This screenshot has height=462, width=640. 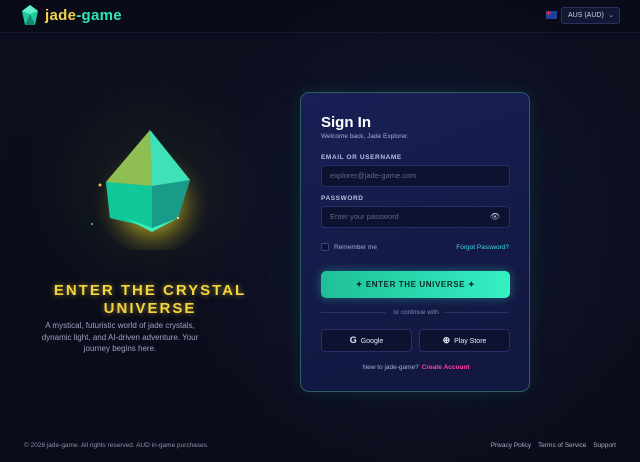 I want to click on email-placeholder: explorer@jade-game.com, so click(x=373, y=175).